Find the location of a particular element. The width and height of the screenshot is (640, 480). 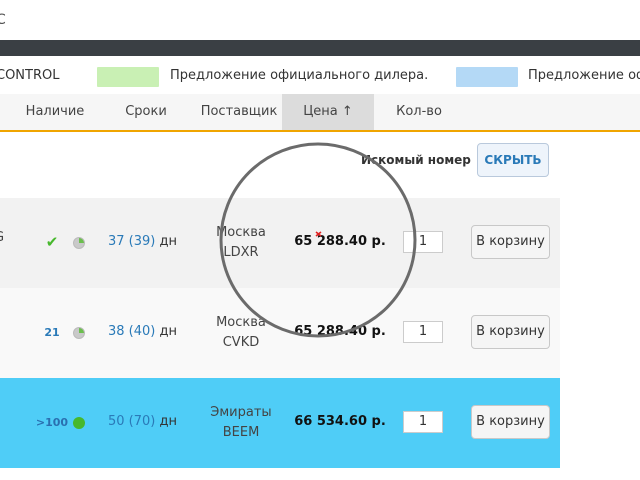

legend-swatch-official is located at coordinates (487, 77).